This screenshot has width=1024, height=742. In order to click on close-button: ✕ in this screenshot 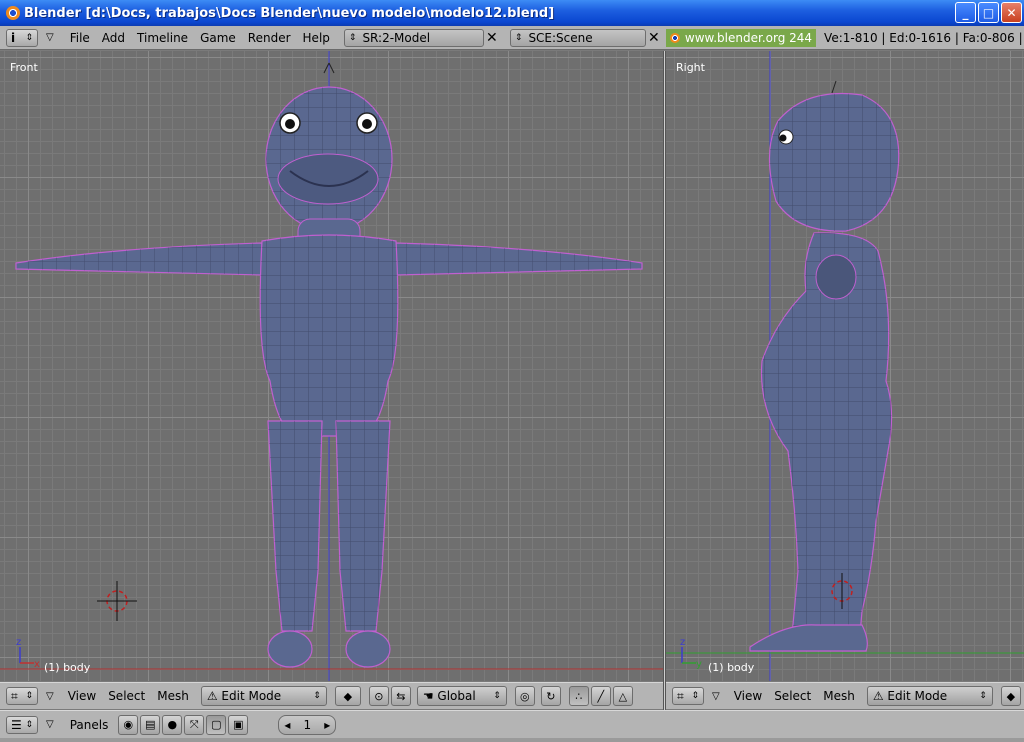, I will do `click(1011, 12)`.